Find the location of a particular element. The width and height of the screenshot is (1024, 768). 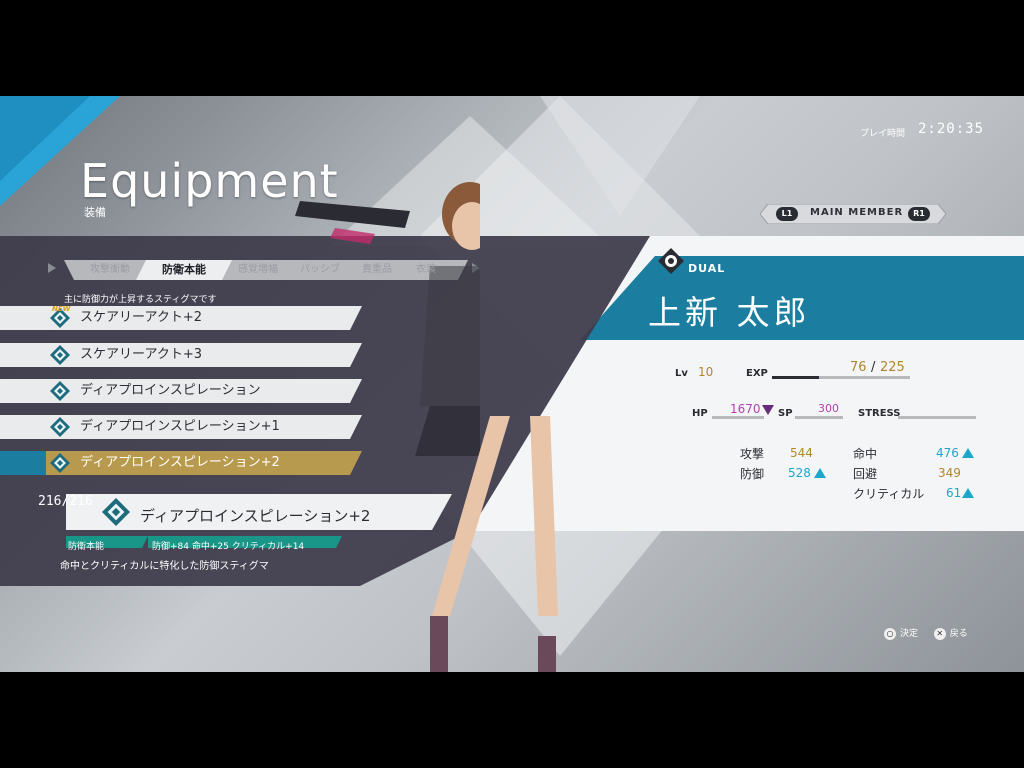

l1-button: L1 is located at coordinates (787, 214).